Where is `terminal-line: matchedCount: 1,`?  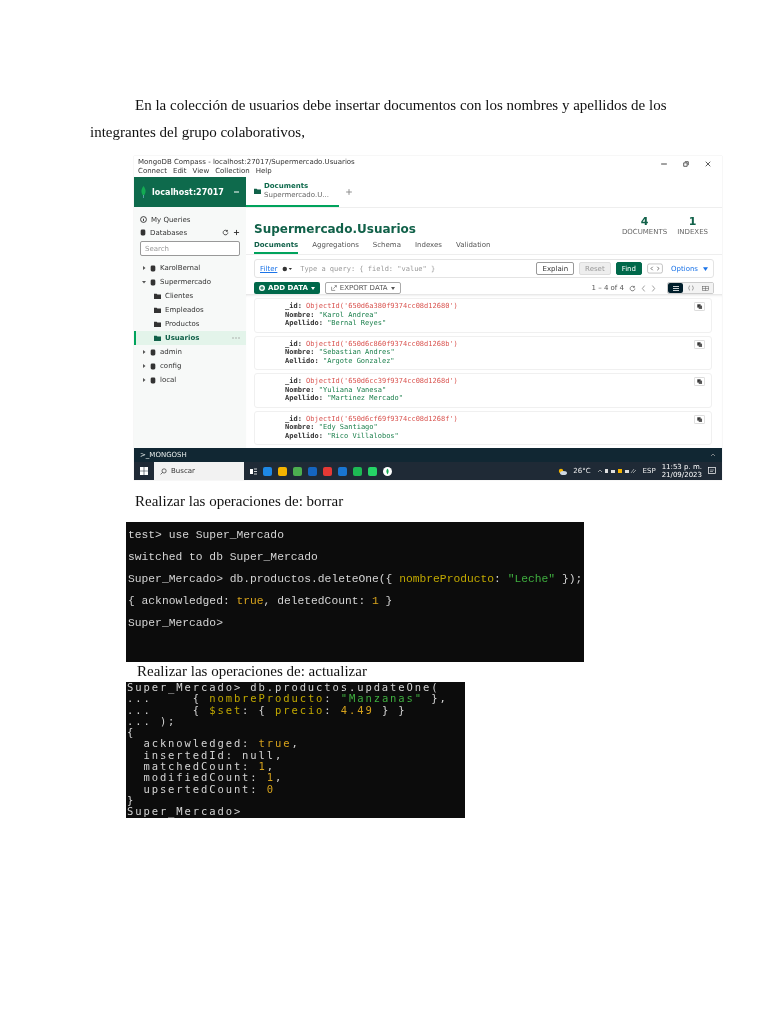 terminal-line: matchedCount: 1, is located at coordinates (209, 767).